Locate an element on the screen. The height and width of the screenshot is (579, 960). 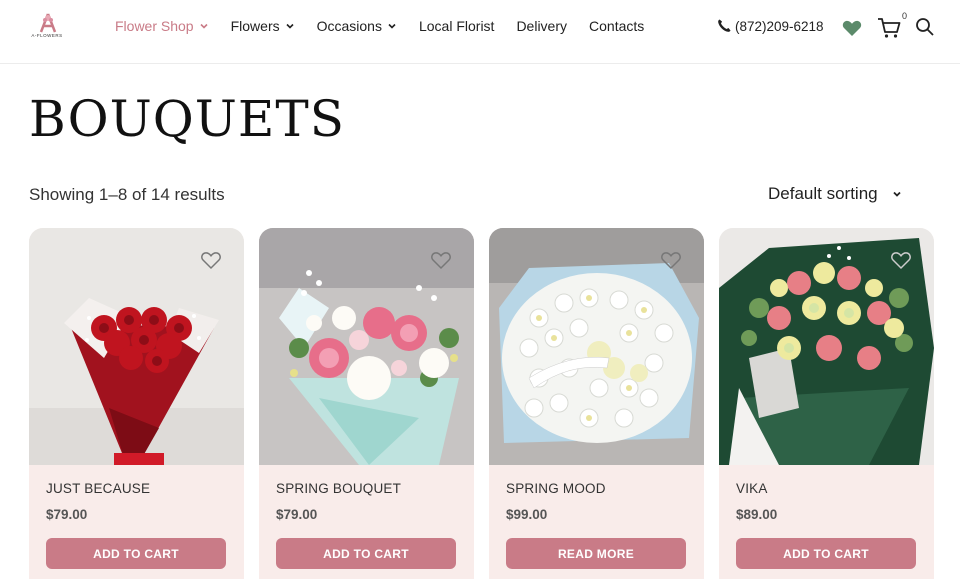
sorting-select: Default sorting is located at coordinates (835, 194).